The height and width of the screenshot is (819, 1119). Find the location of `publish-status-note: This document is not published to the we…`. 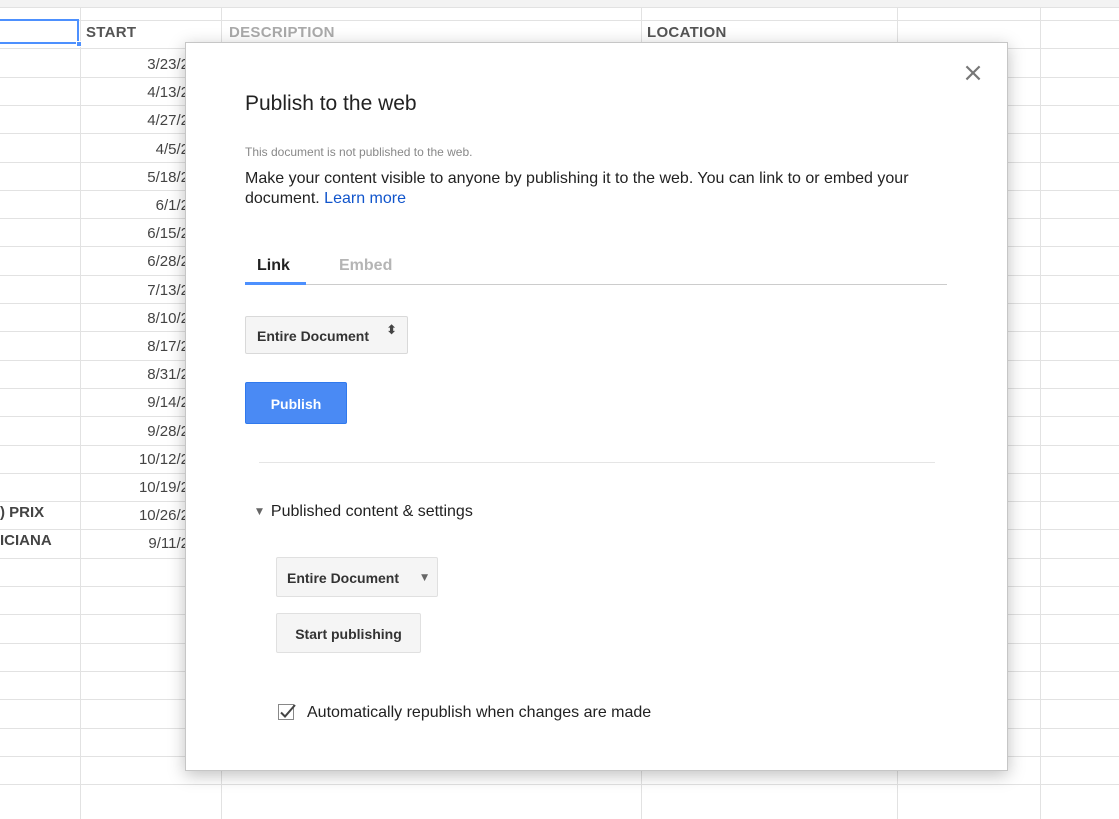

publish-status-note: This document is not published to the we… is located at coordinates (359, 152).